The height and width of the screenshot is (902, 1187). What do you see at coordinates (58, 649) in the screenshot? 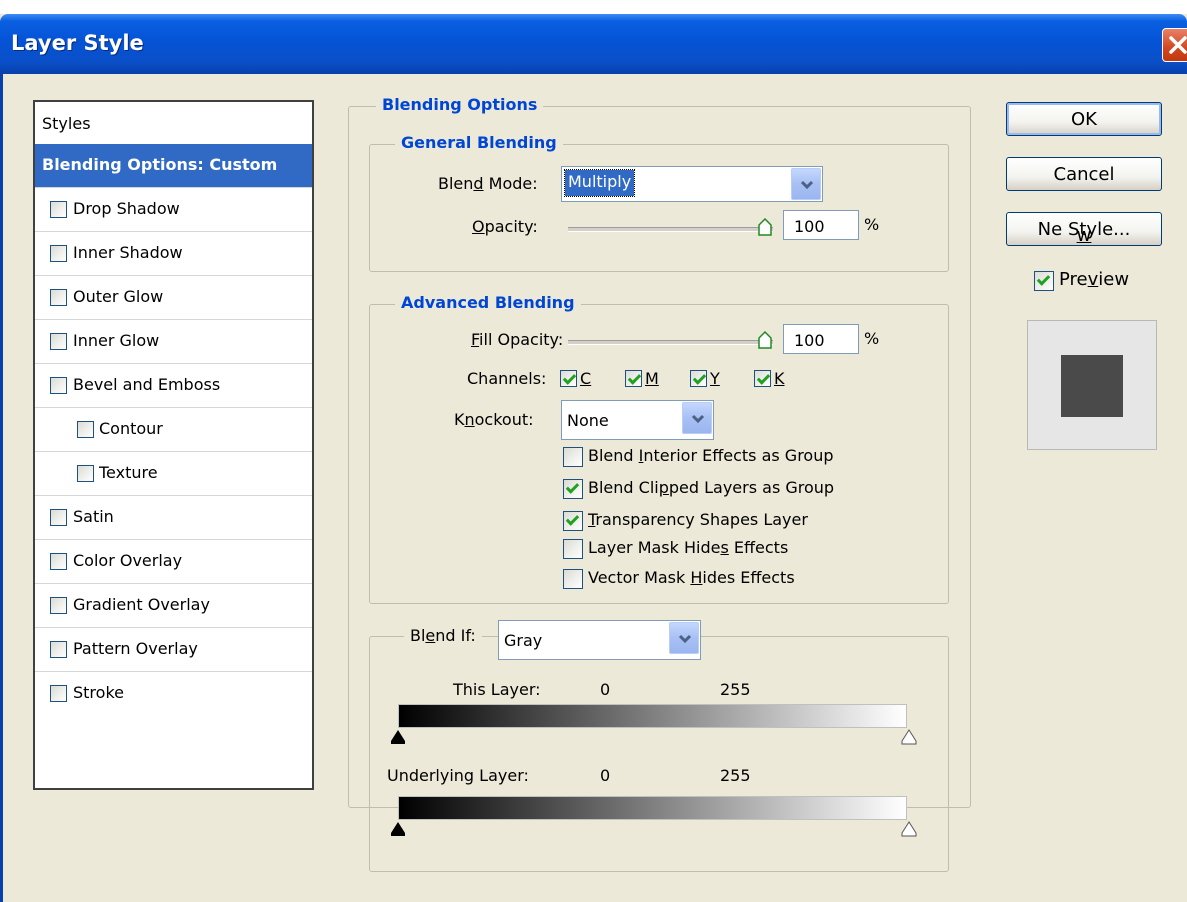
I see `pattern-overlay-checkbox` at bounding box center [58, 649].